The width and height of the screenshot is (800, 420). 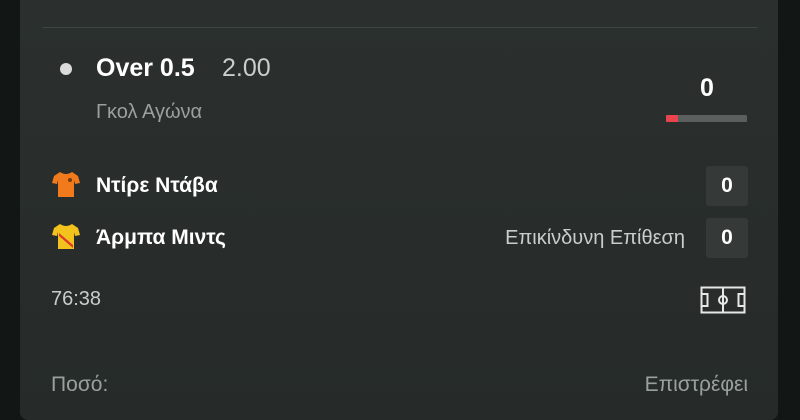 I want to click on team-name-away: Άρμπα Μιντς, so click(x=161, y=237).